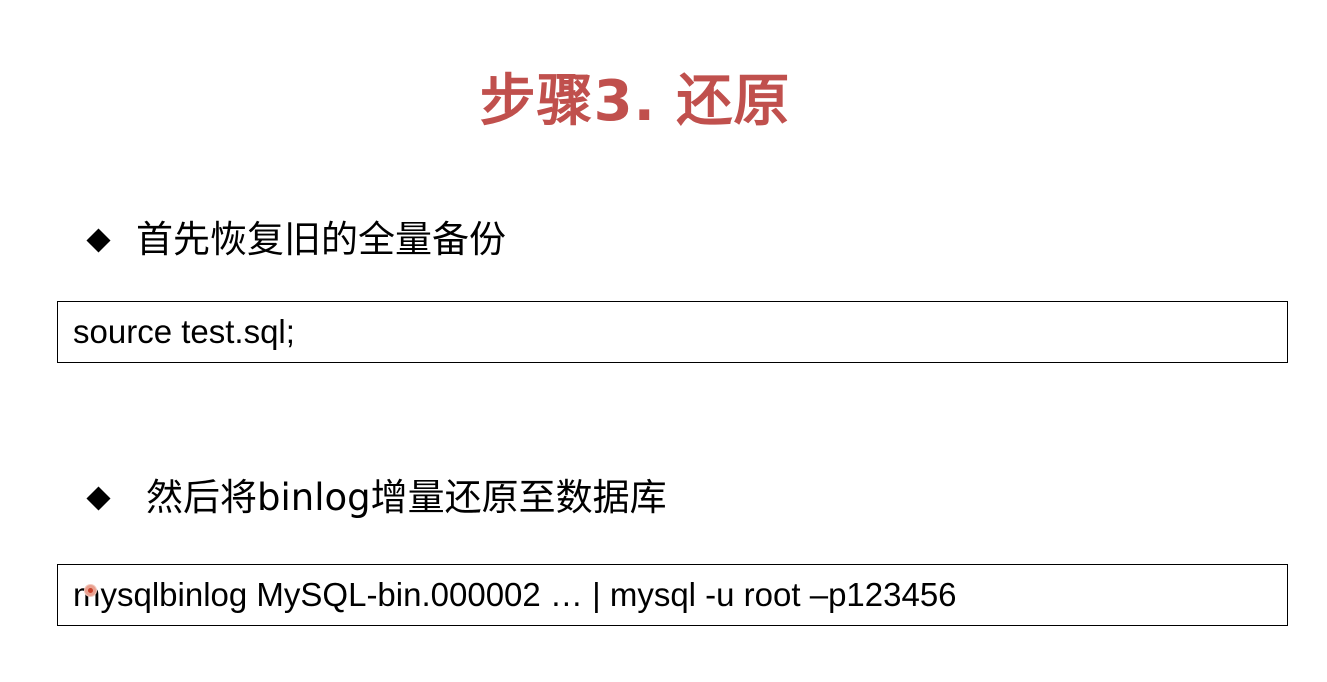 This screenshot has height=682, width=1327. Describe the element at coordinates (672, 332) in the screenshot. I see `code-box-restore-full: source test.sql;` at that location.